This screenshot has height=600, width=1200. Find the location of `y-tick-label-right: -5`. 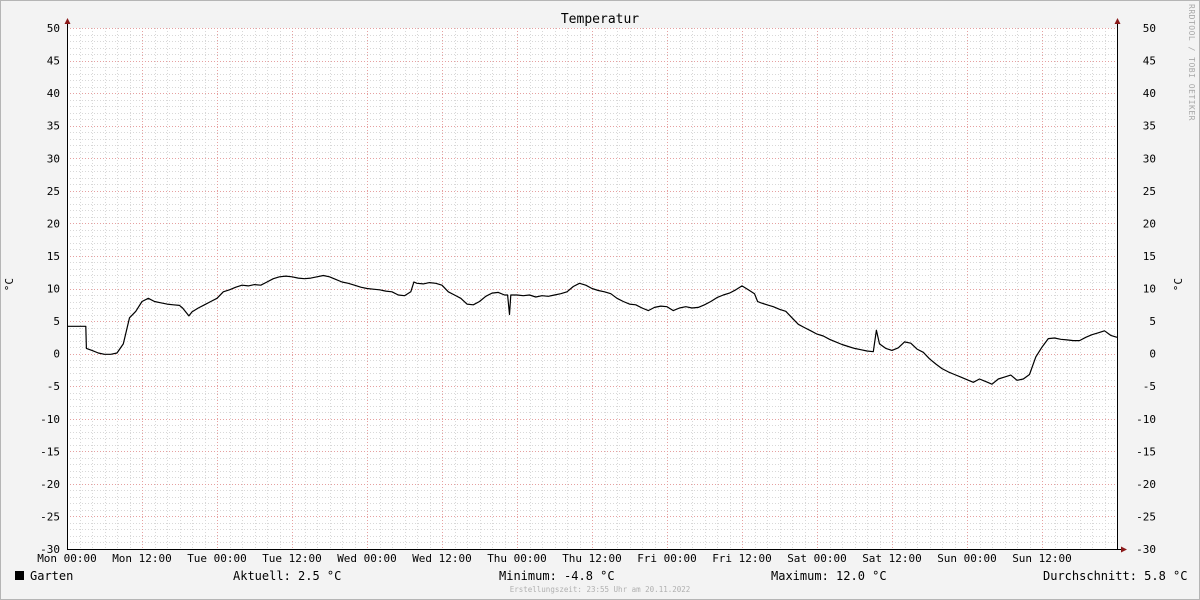

y-tick-label-right: -5 is located at coordinates (1149, 386).